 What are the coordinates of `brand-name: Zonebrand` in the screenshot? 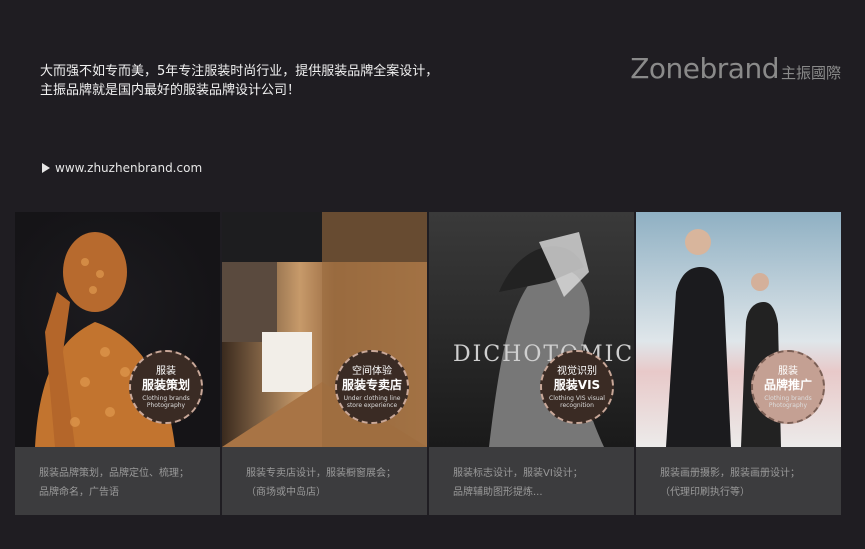 It's located at (704, 68).